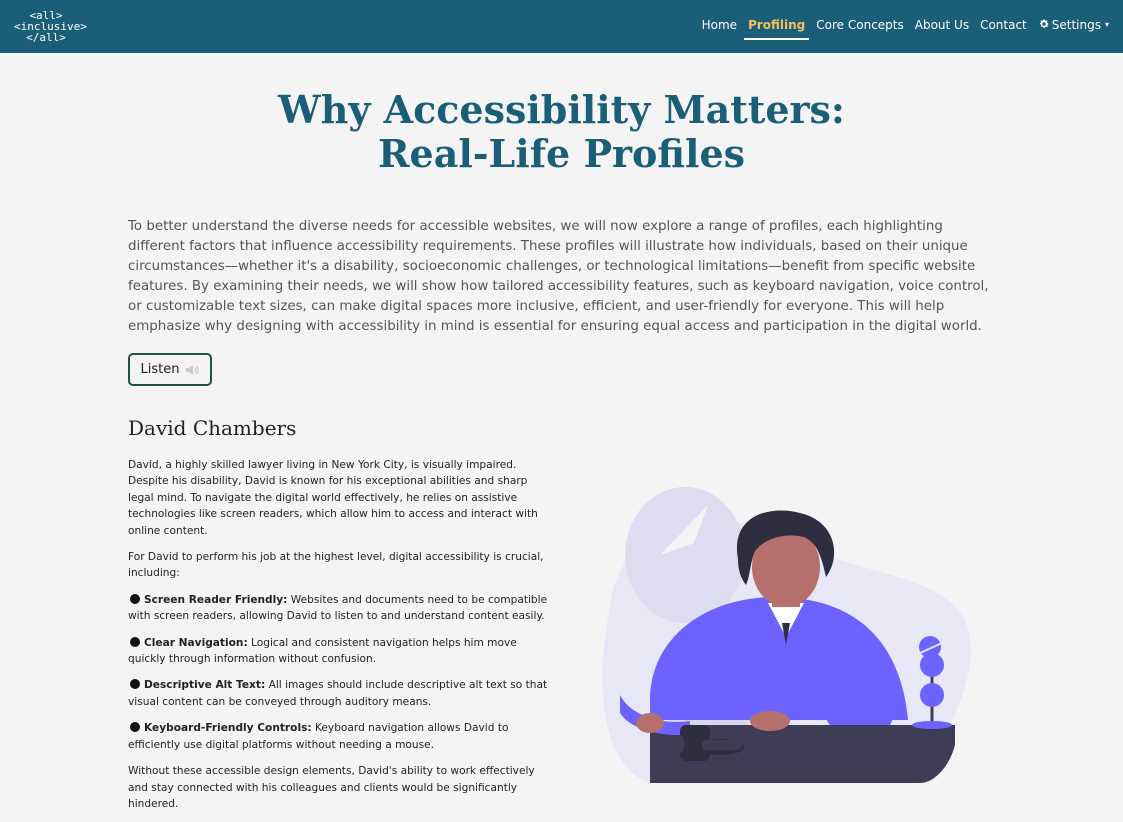 This screenshot has height=822, width=1123. Describe the element at coordinates (942, 27) in the screenshot. I see `nav-link-about-us: About Us` at that location.